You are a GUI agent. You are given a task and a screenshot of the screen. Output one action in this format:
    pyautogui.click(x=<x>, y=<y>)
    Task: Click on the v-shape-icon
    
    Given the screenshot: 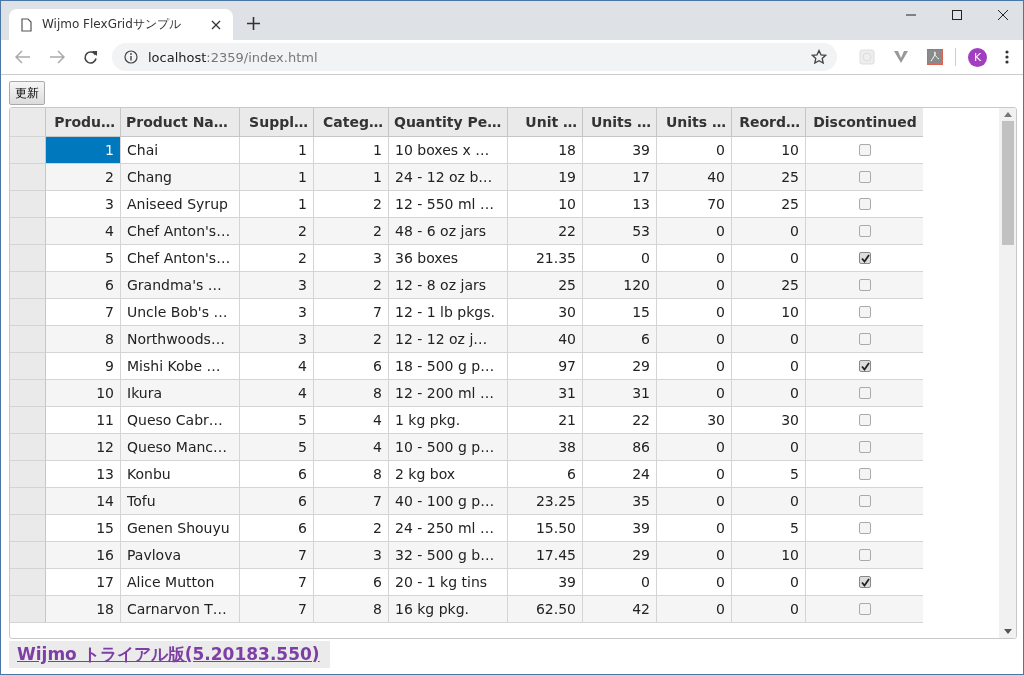 What is the action you would take?
    pyautogui.click(x=901, y=57)
    